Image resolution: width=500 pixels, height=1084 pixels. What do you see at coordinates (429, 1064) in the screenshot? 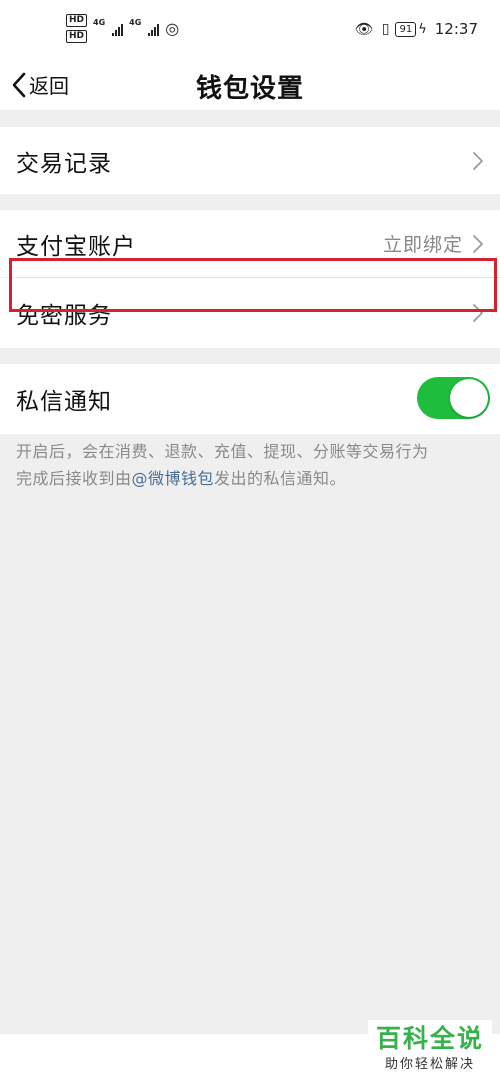
I see `watermark-sub: 助你轻松解决` at bounding box center [429, 1064].